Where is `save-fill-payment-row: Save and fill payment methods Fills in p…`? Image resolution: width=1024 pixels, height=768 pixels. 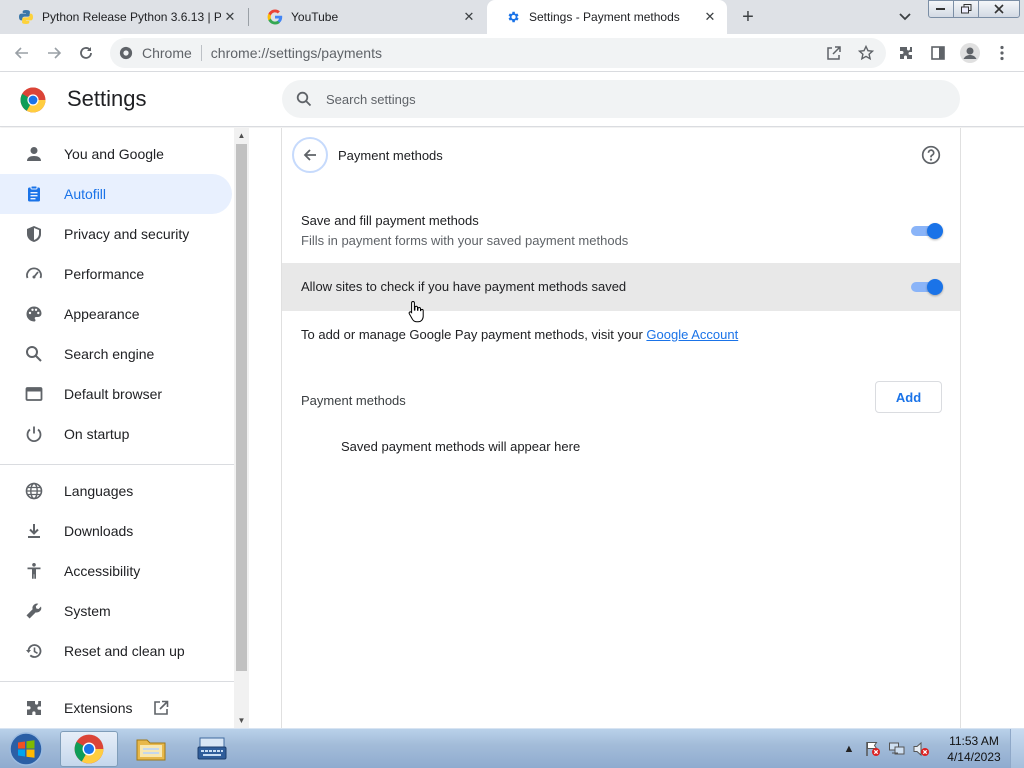 save-fill-payment-row: Save and fill payment methods Fills in p… is located at coordinates (621, 235).